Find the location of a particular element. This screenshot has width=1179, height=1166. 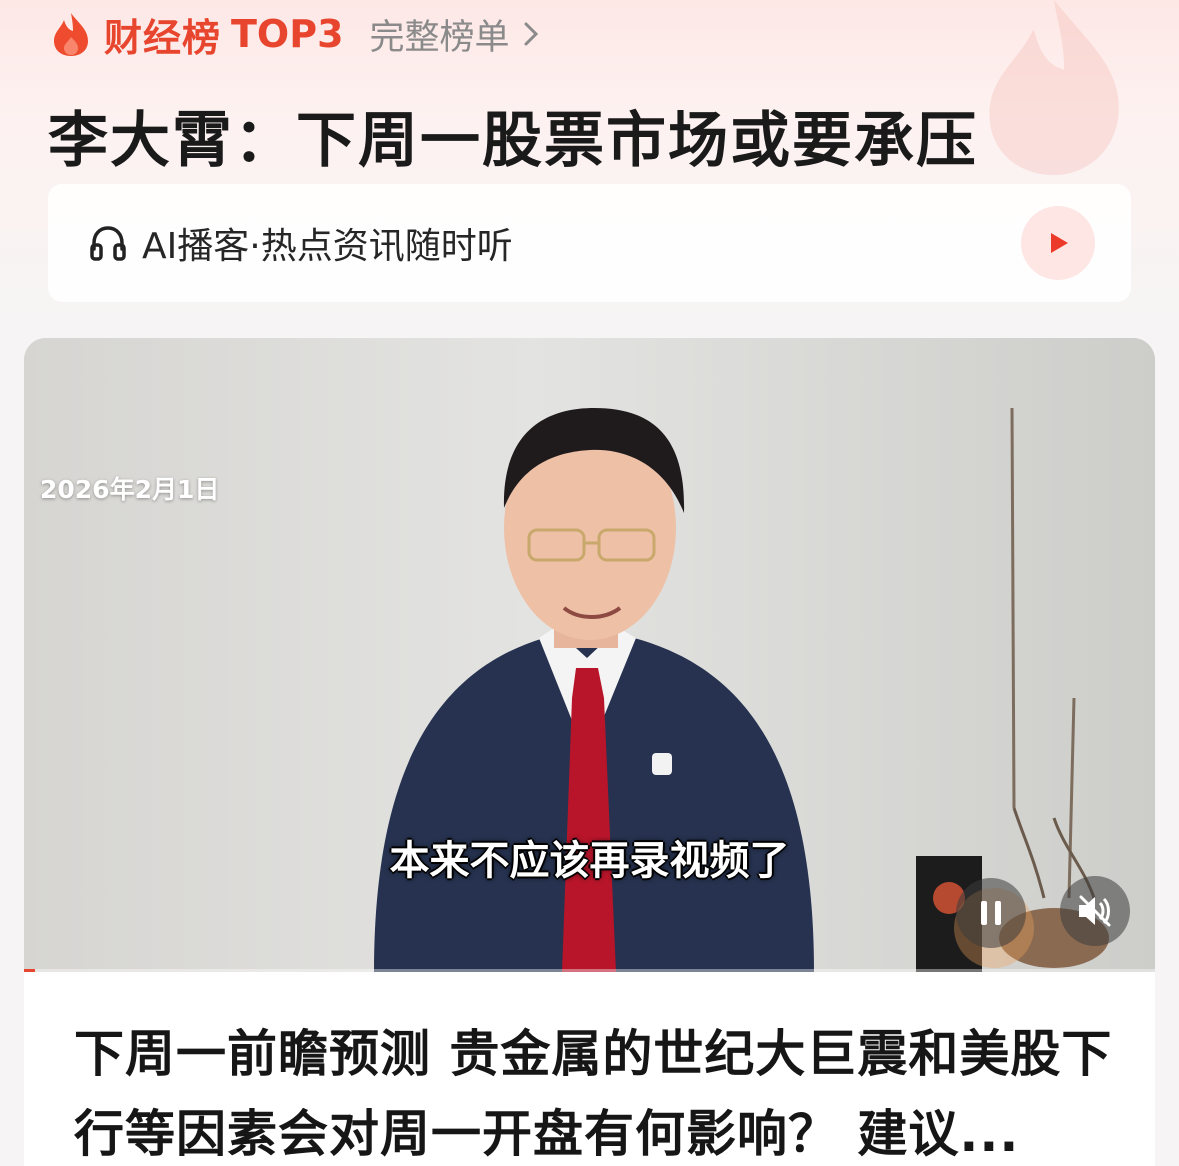

full-list-link: 完整榜单 is located at coordinates (455, 34).